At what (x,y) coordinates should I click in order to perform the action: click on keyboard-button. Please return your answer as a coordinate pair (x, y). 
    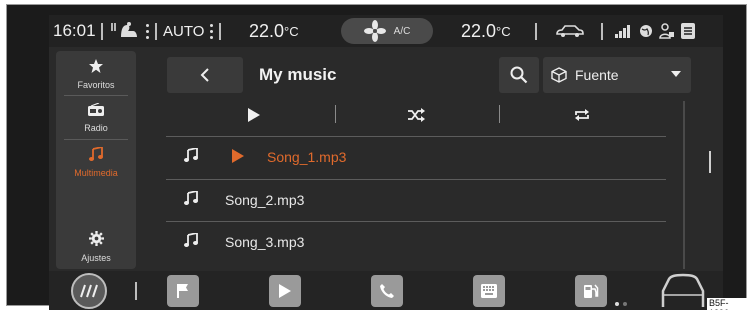
    Looking at the image, I should click on (489, 291).